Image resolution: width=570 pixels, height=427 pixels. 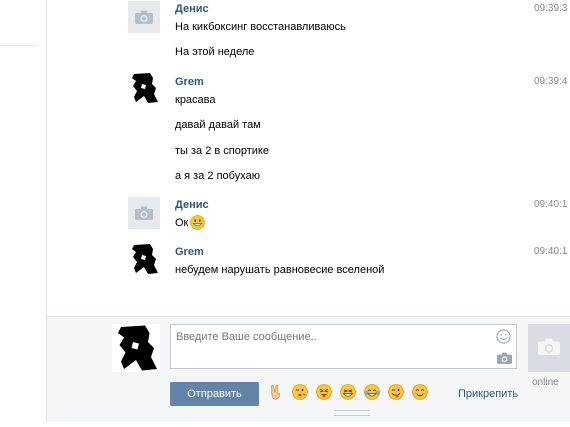 What do you see at coordinates (545, 382) in the screenshot?
I see `status-label: online` at bounding box center [545, 382].